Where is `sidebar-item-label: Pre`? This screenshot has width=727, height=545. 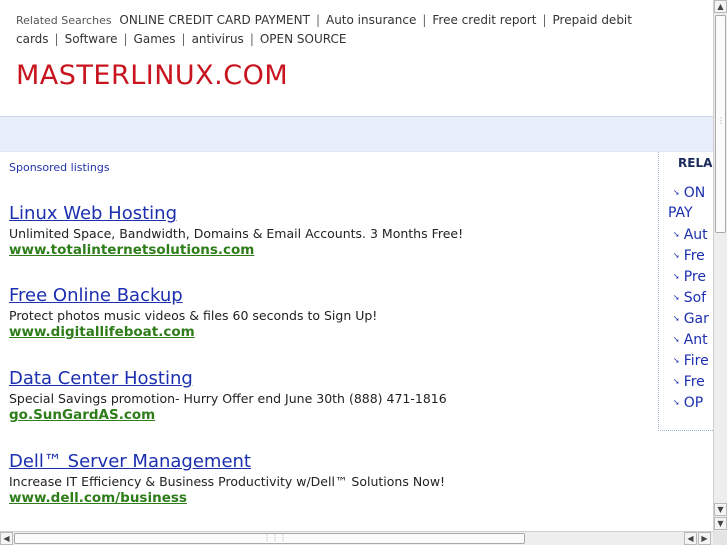 sidebar-item-label: Pre is located at coordinates (694, 277).